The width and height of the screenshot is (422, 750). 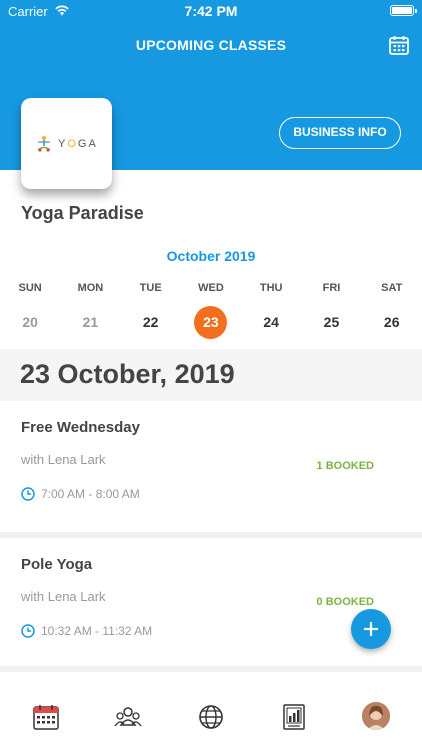 I want to click on class-time: 7:00 AM - 8:00 AM, so click(x=90, y=494).